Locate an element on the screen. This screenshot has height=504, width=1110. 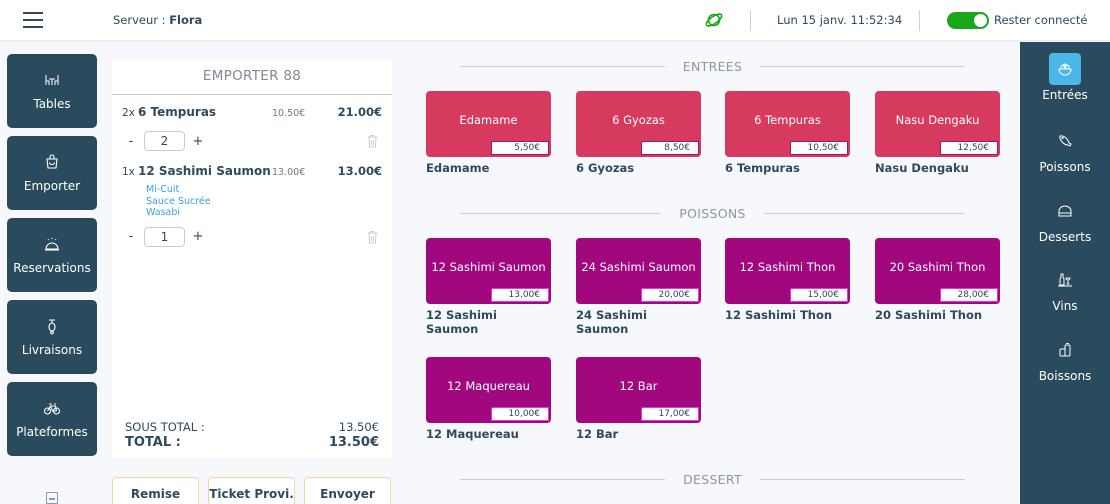
category-entrees: Entrées is located at coordinates (1065, 77).